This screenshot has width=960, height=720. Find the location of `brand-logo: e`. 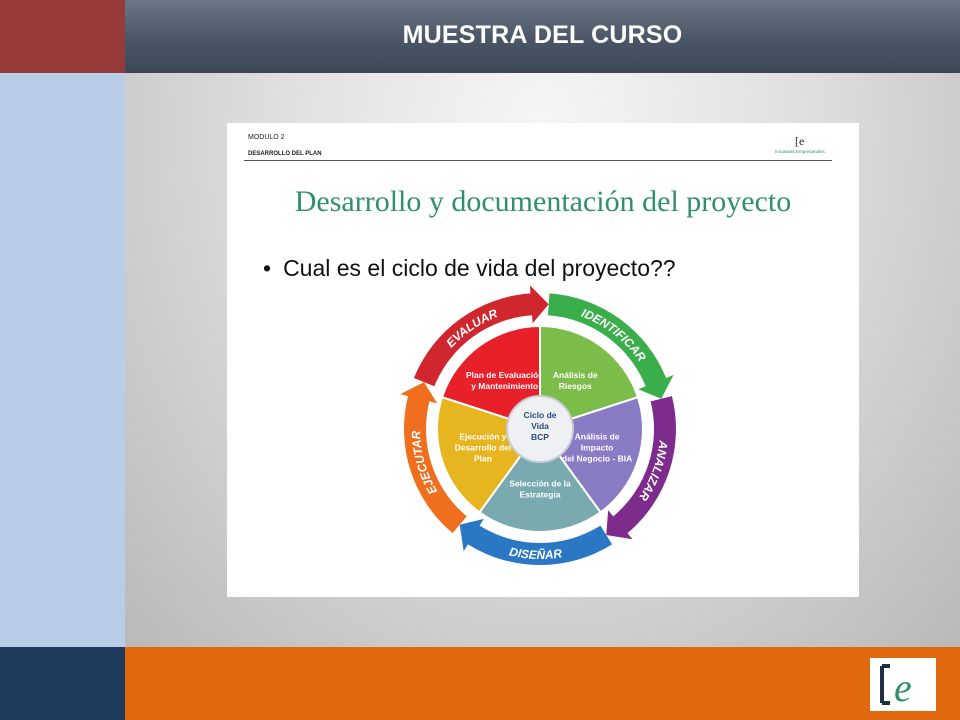

brand-logo: e is located at coordinates (903, 684).